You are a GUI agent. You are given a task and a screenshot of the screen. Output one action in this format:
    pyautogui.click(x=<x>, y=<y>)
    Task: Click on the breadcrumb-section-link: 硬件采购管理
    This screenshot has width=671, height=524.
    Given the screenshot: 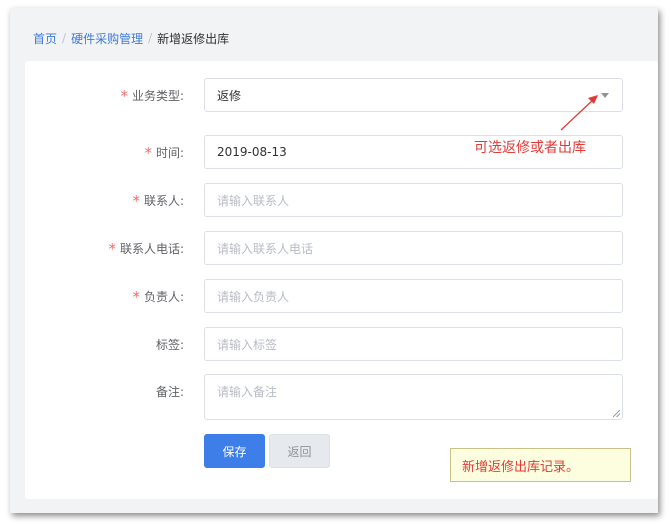 What is the action you would take?
    pyautogui.click(x=107, y=38)
    